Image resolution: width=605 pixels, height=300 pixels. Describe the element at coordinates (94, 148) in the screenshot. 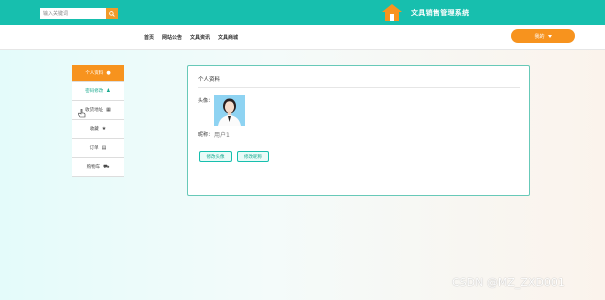

I see `sidebar-item-label: 订单` at that location.